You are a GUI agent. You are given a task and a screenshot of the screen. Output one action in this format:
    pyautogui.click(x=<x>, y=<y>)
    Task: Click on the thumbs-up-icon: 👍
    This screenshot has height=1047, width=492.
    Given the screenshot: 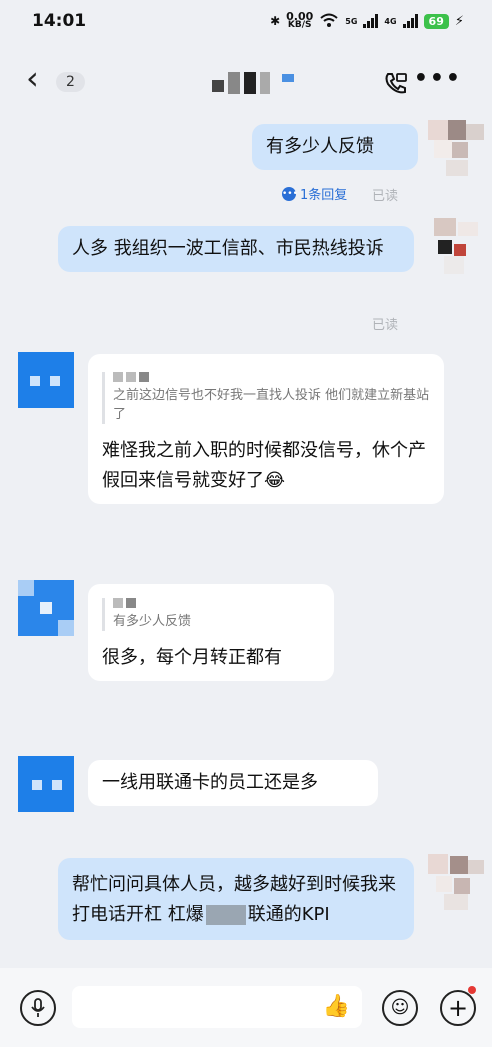 What is the action you would take?
    pyautogui.click(x=336, y=1006)
    